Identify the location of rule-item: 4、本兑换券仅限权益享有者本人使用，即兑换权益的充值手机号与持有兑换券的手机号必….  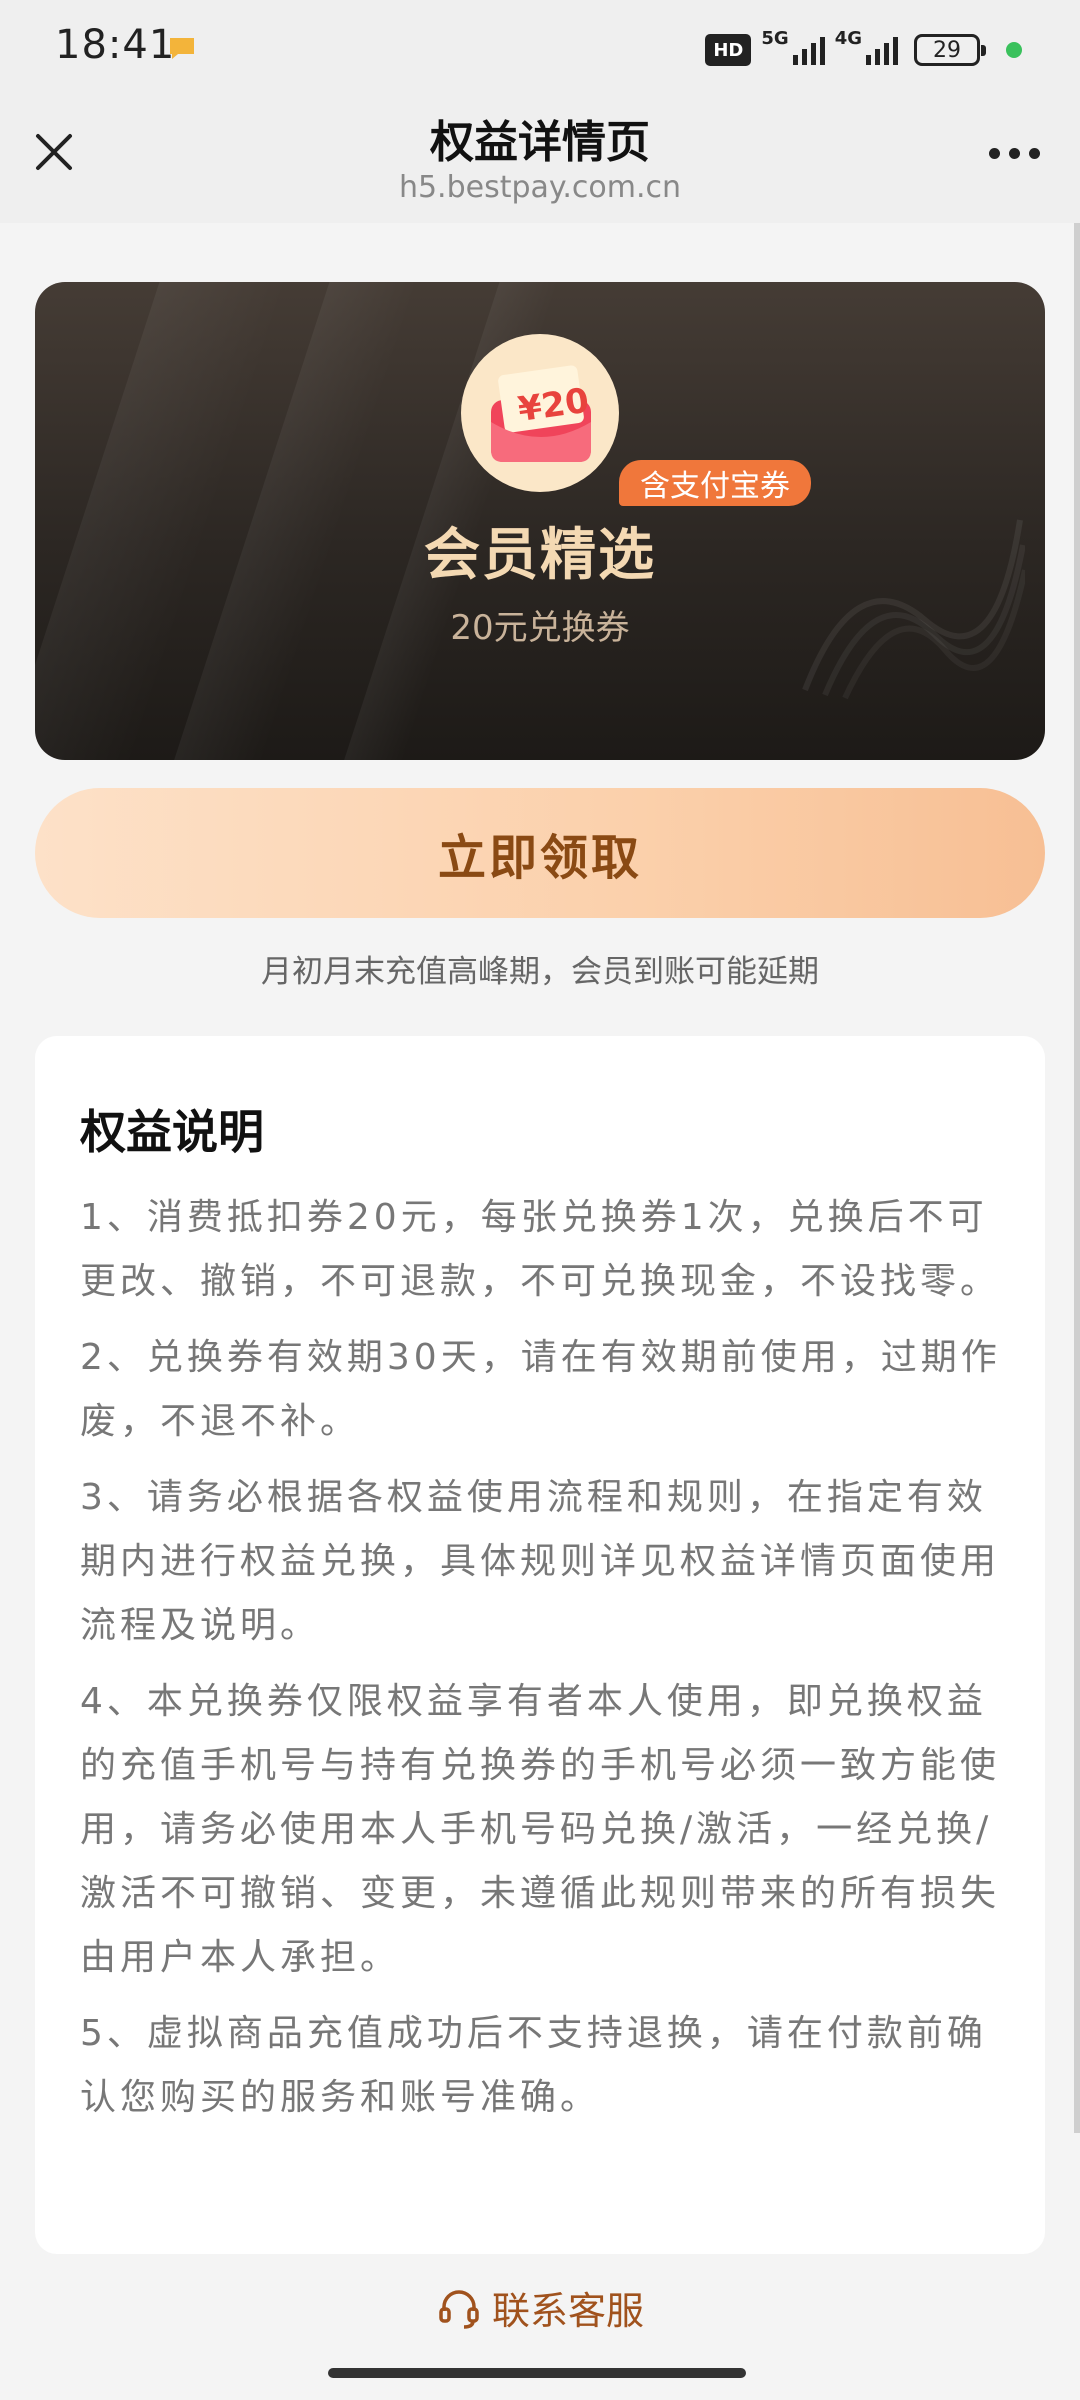
(540, 1829).